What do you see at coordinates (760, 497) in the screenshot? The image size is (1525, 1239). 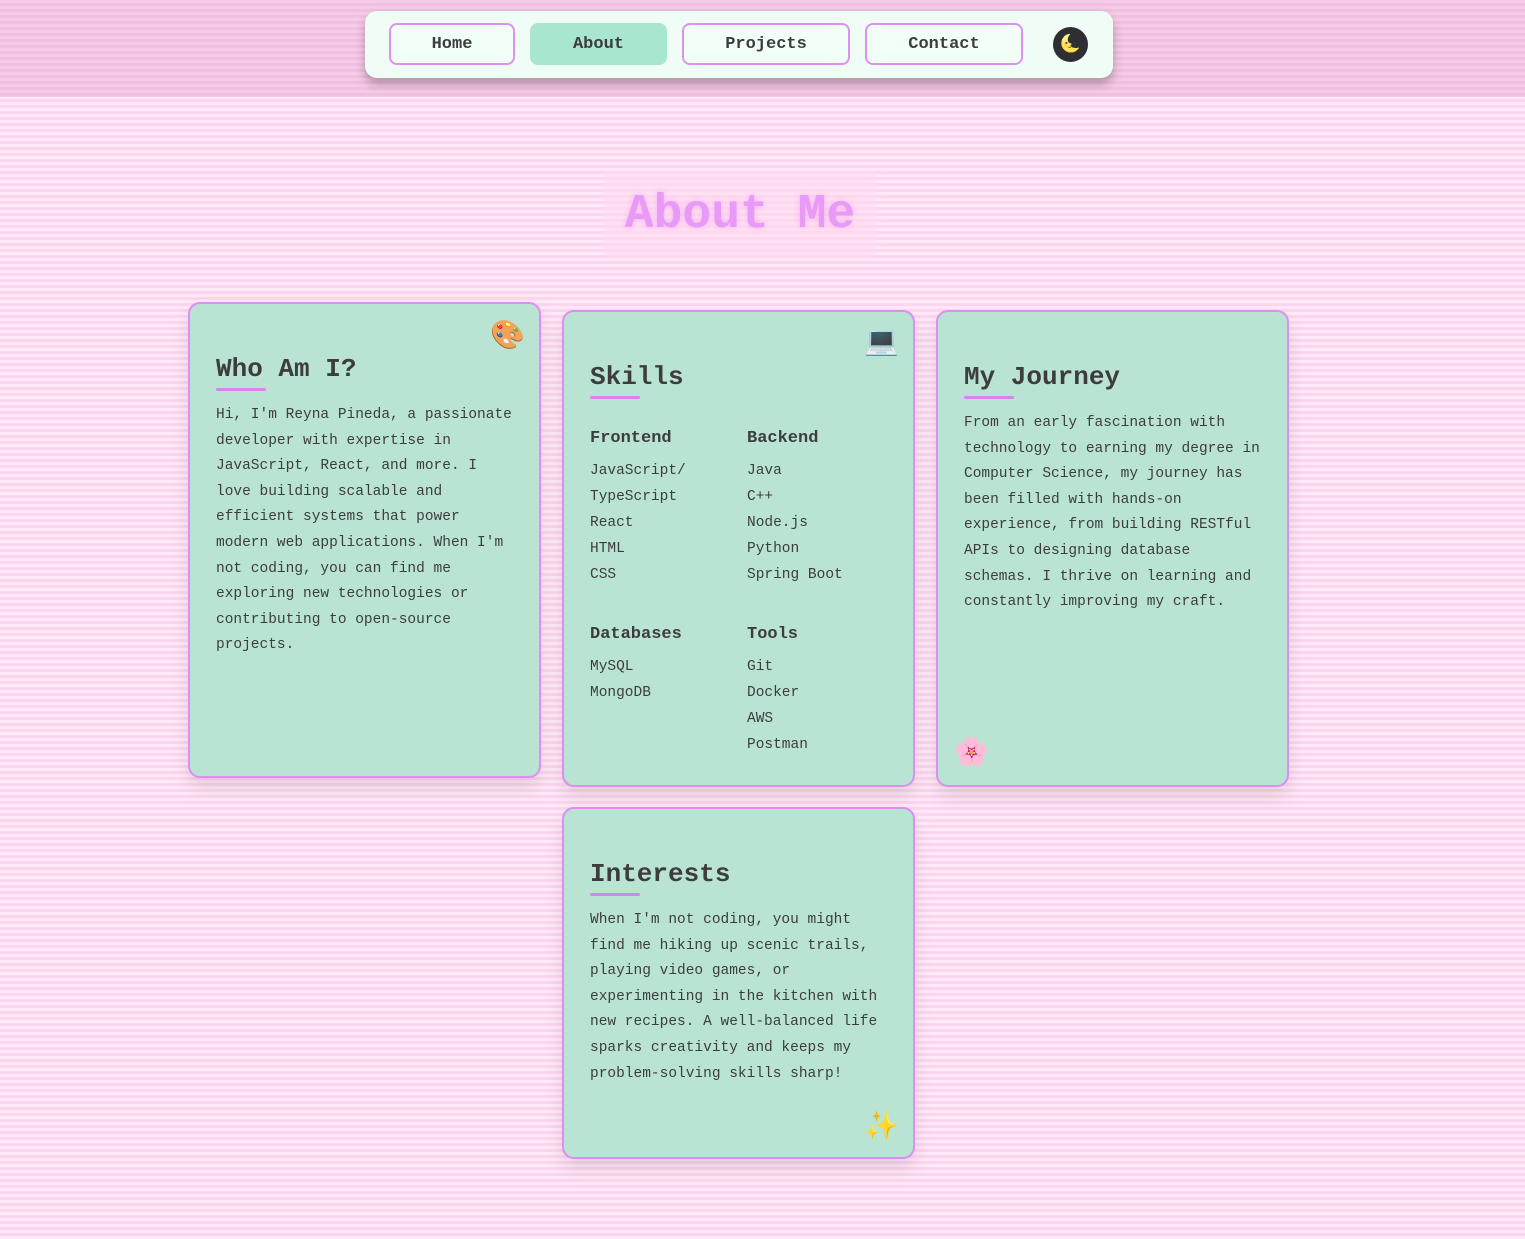 I see `skill-item: C++` at bounding box center [760, 497].